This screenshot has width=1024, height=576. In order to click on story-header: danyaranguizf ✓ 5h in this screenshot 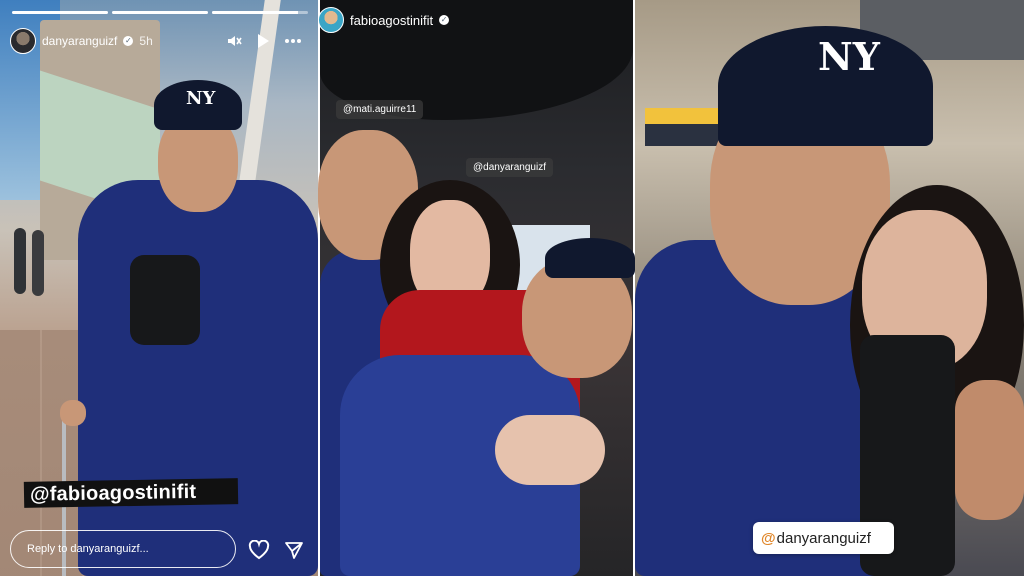, I will do `click(81, 41)`.